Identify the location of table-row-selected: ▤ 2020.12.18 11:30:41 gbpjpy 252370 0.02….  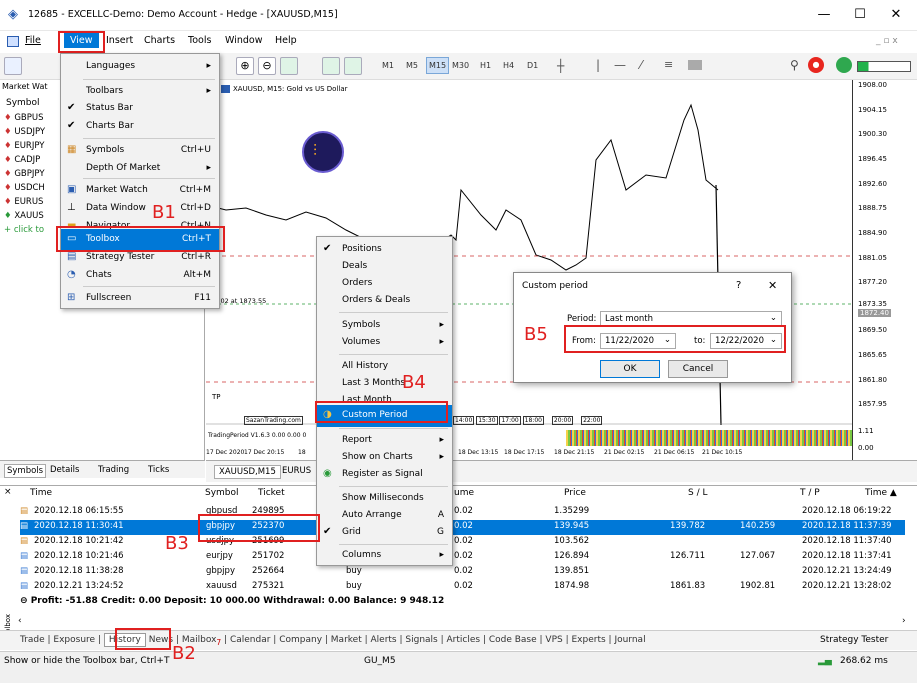
(462, 527).